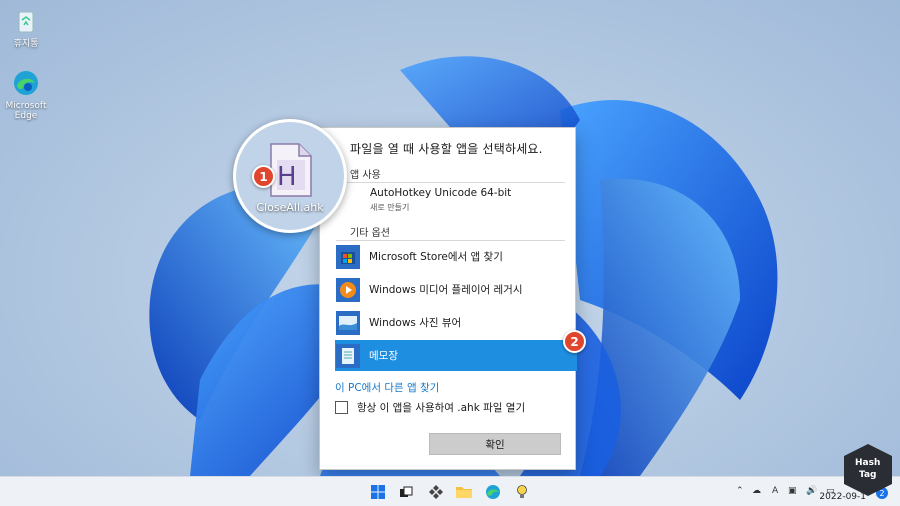 This screenshot has width=900, height=506. Describe the element at coordinates (263, 176) in the screenshot. I see `step-badge-1: 1` at that location.